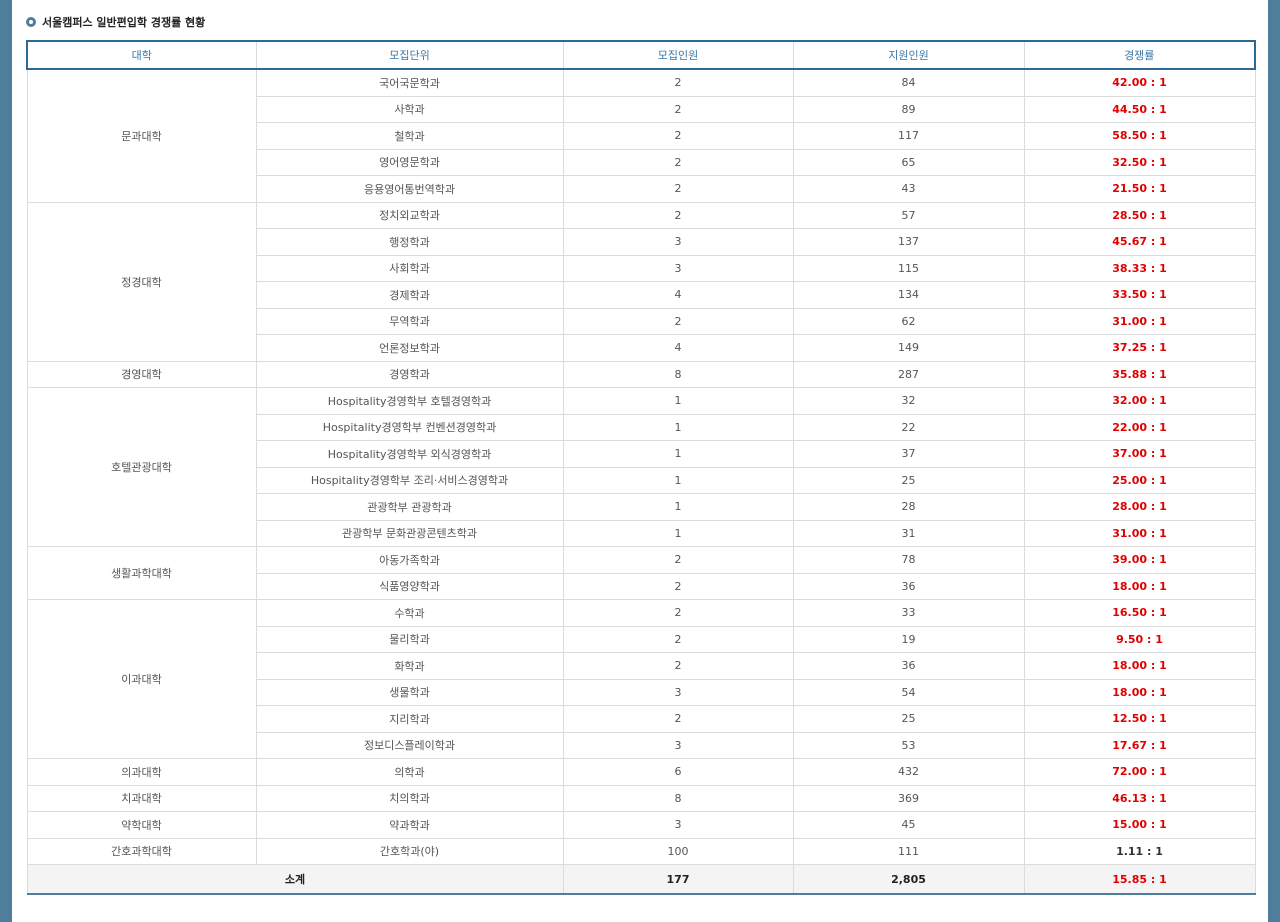 This screenshot has height=922, width=1280. What do you see at coordinates (908, 454) in the screenshot?
I see `applicants-cell: 37` at bounding box center [908, 454].